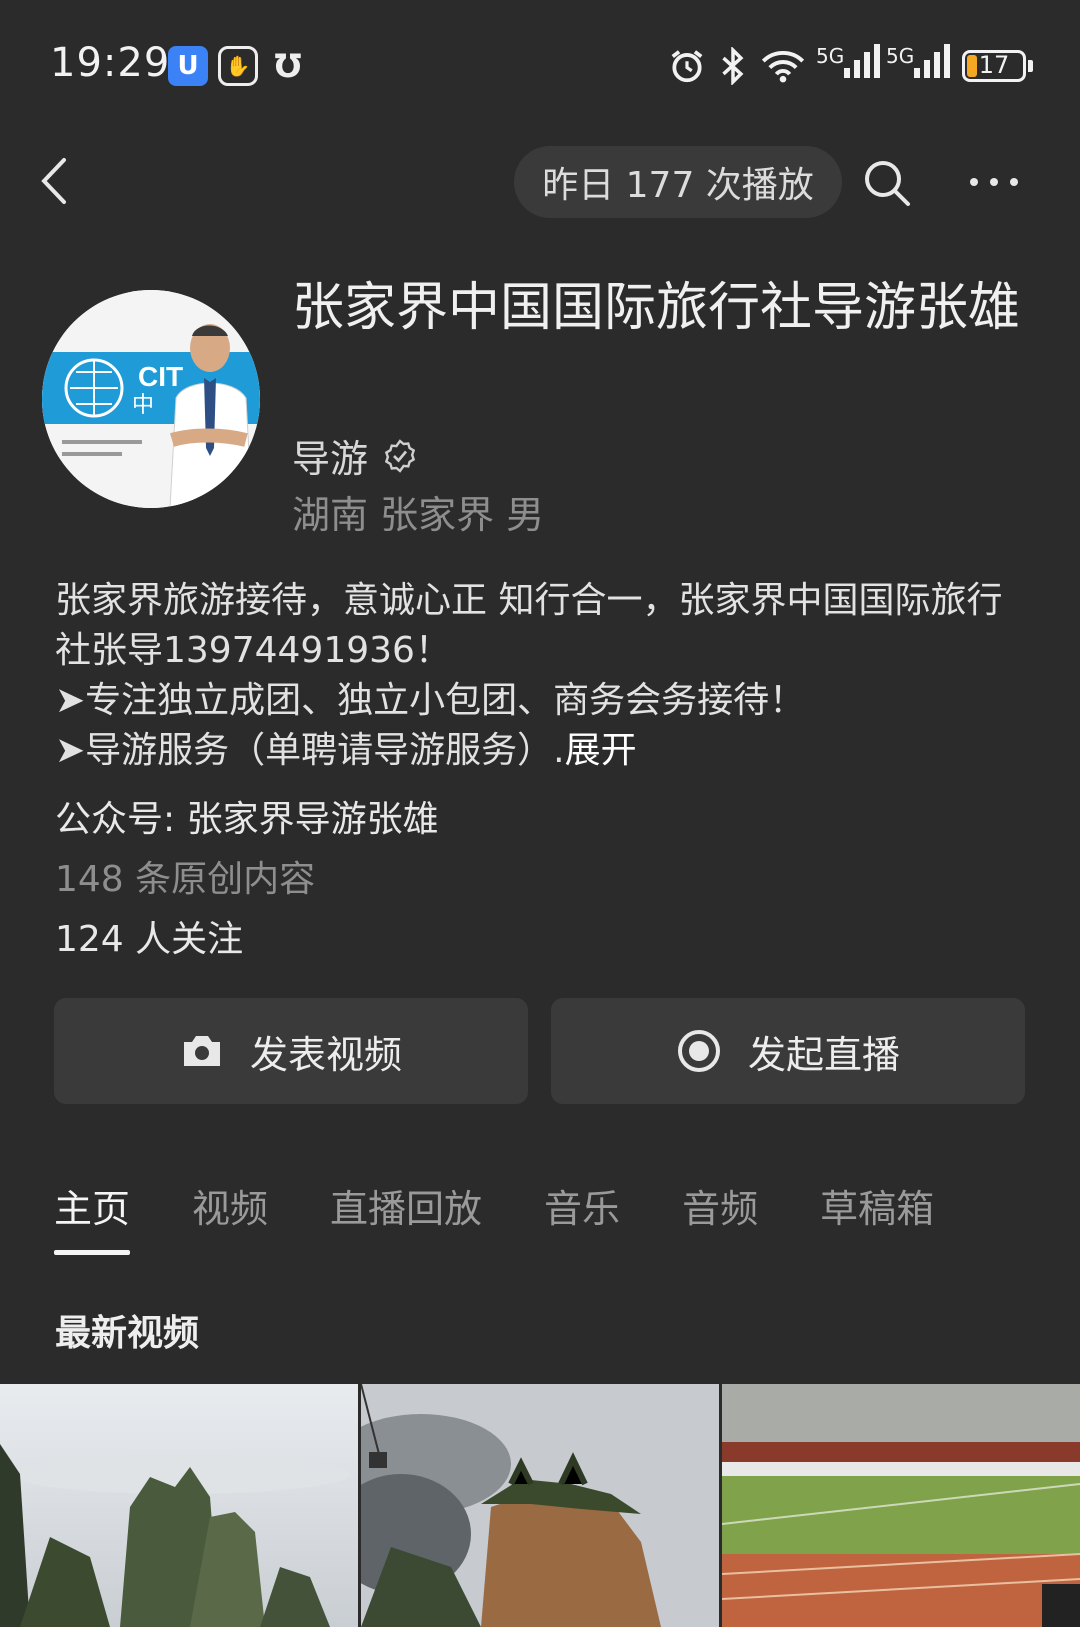 This screenshot has height=1627, width=1080. I want to click on signal-5g-icon-1: 5G, so click(848, 66).